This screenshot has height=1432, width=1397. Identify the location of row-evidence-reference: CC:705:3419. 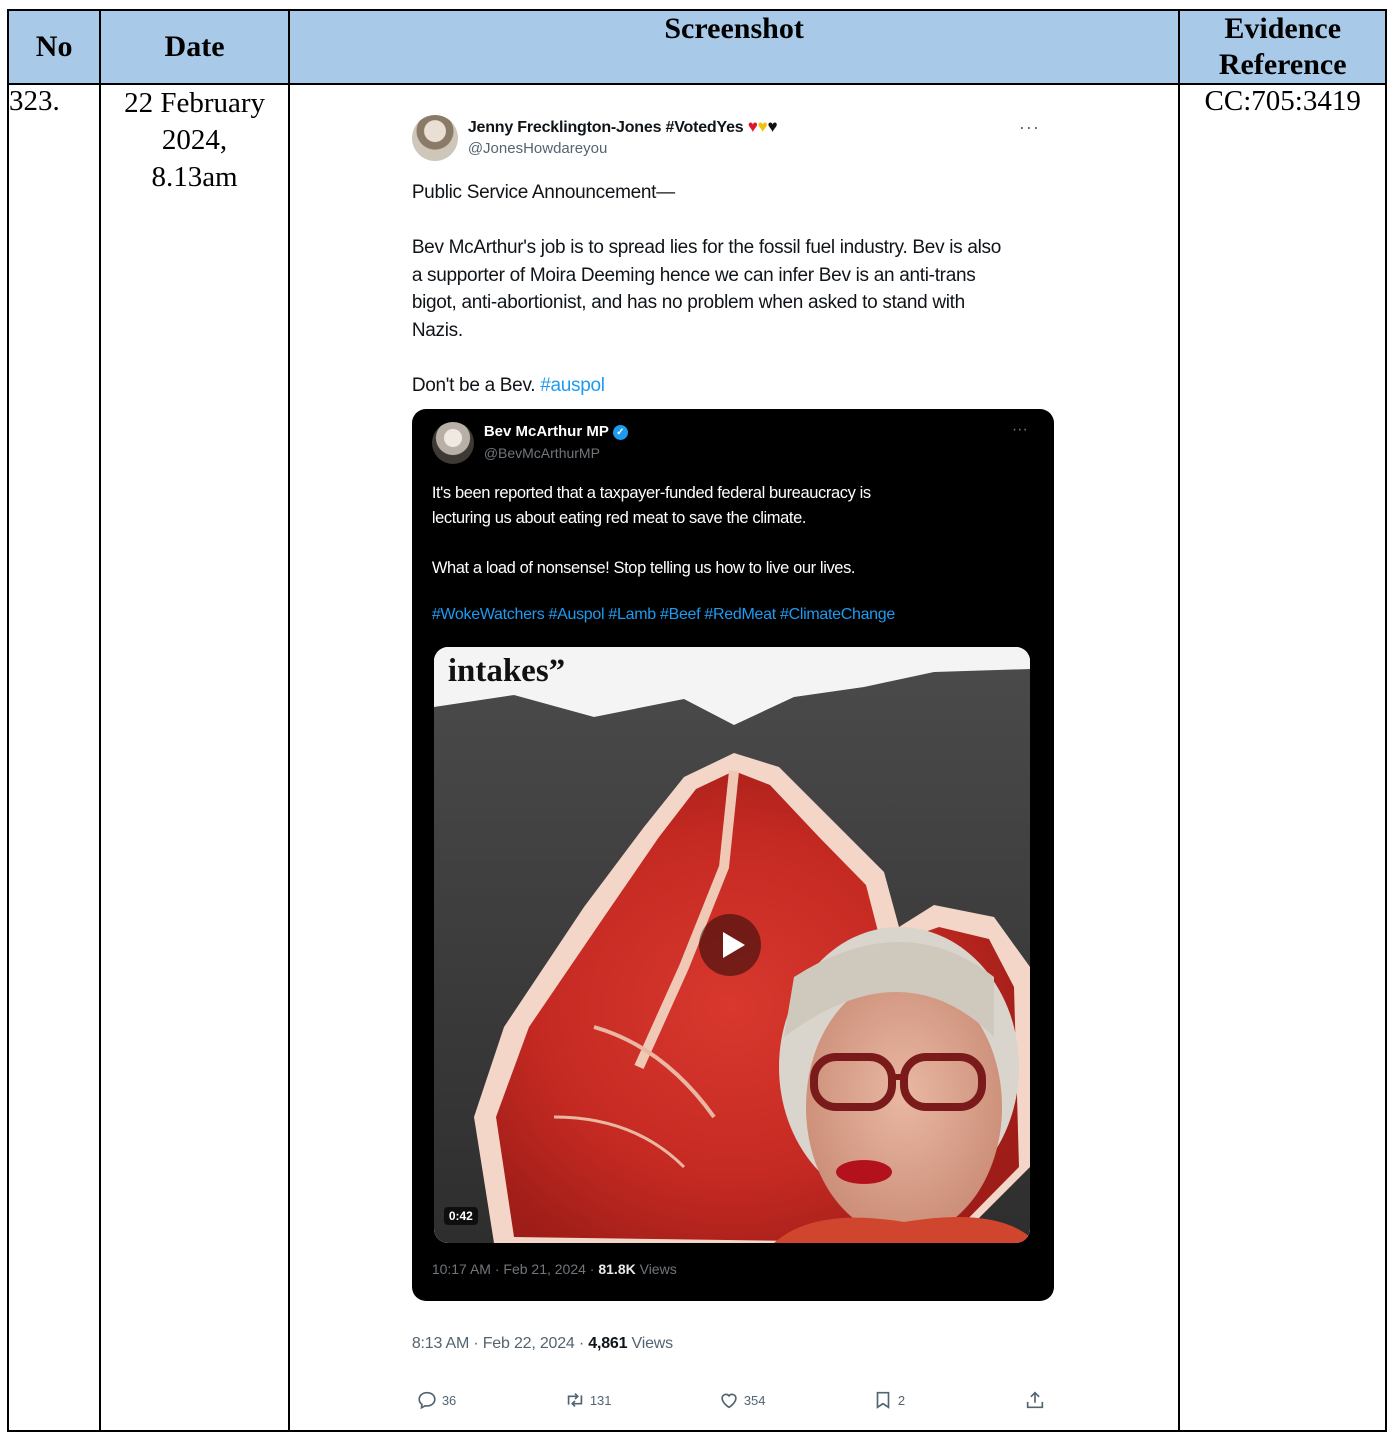
(1282, 757).